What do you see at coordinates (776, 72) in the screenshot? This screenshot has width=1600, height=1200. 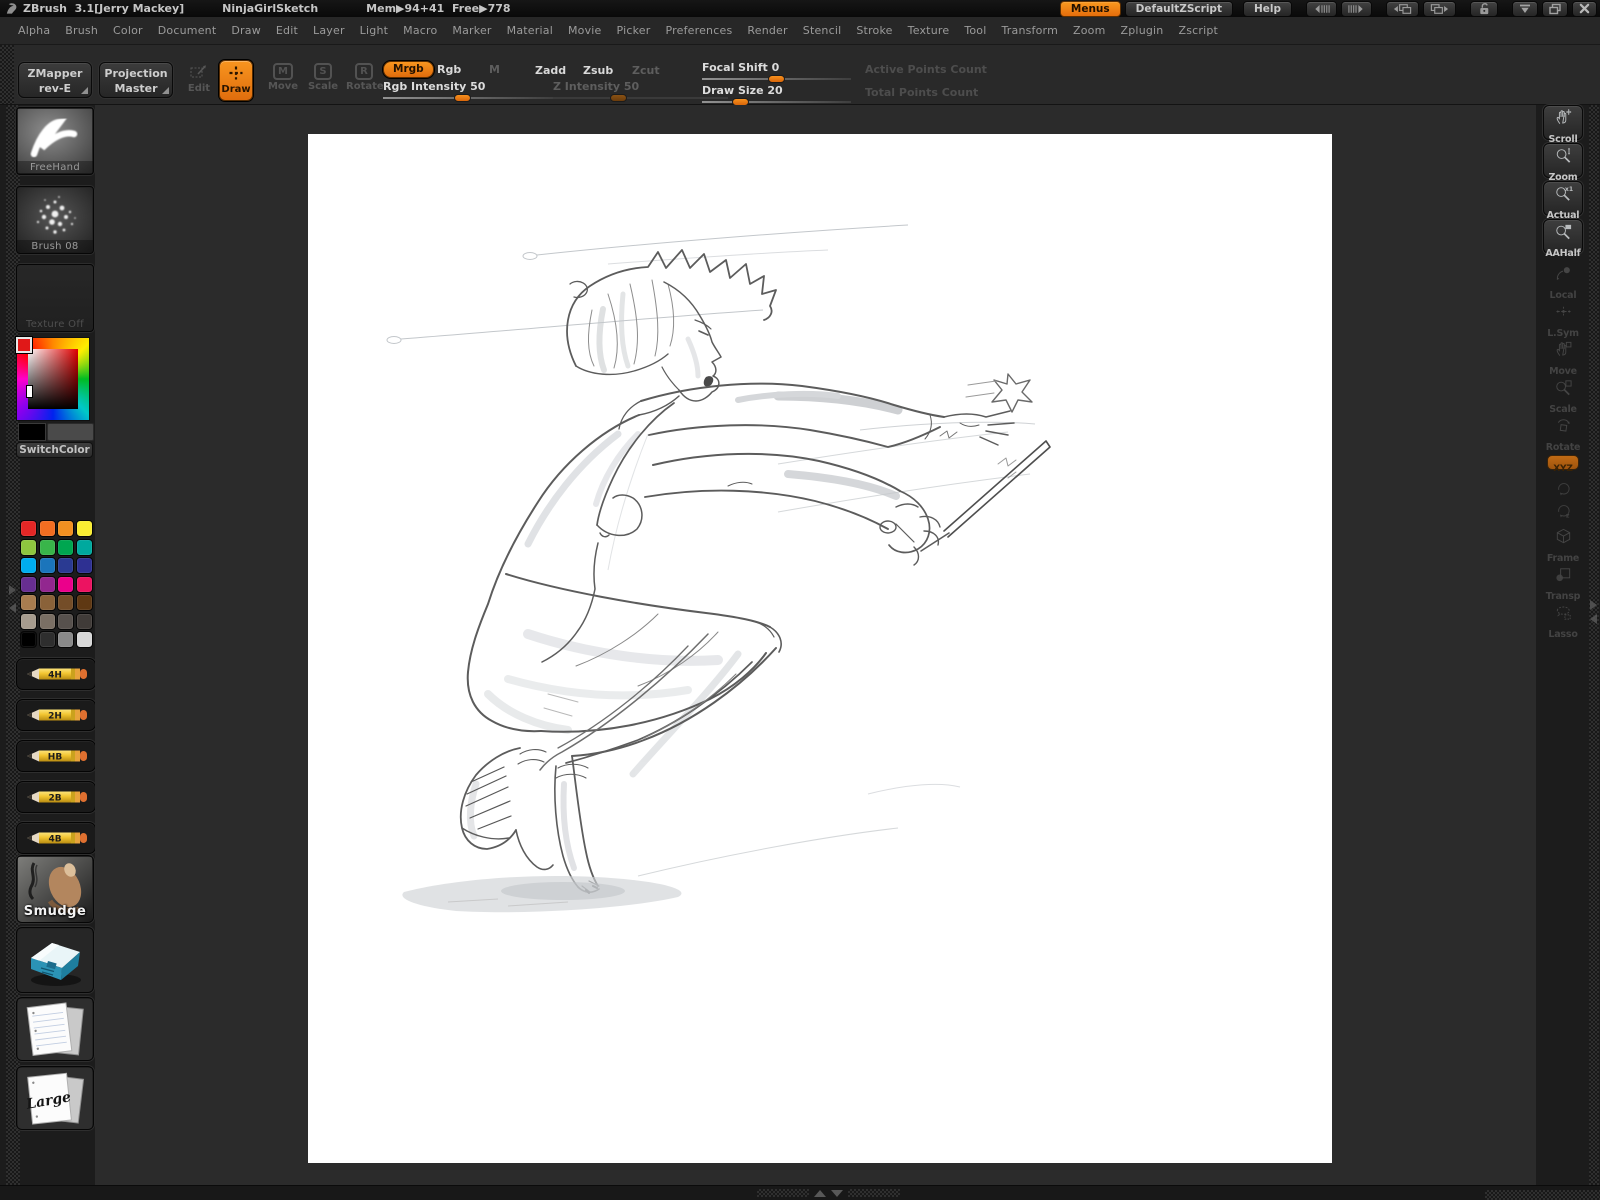 I see `focal-shift-slider: Focal Shift 0` at bounding box center [776, 72].